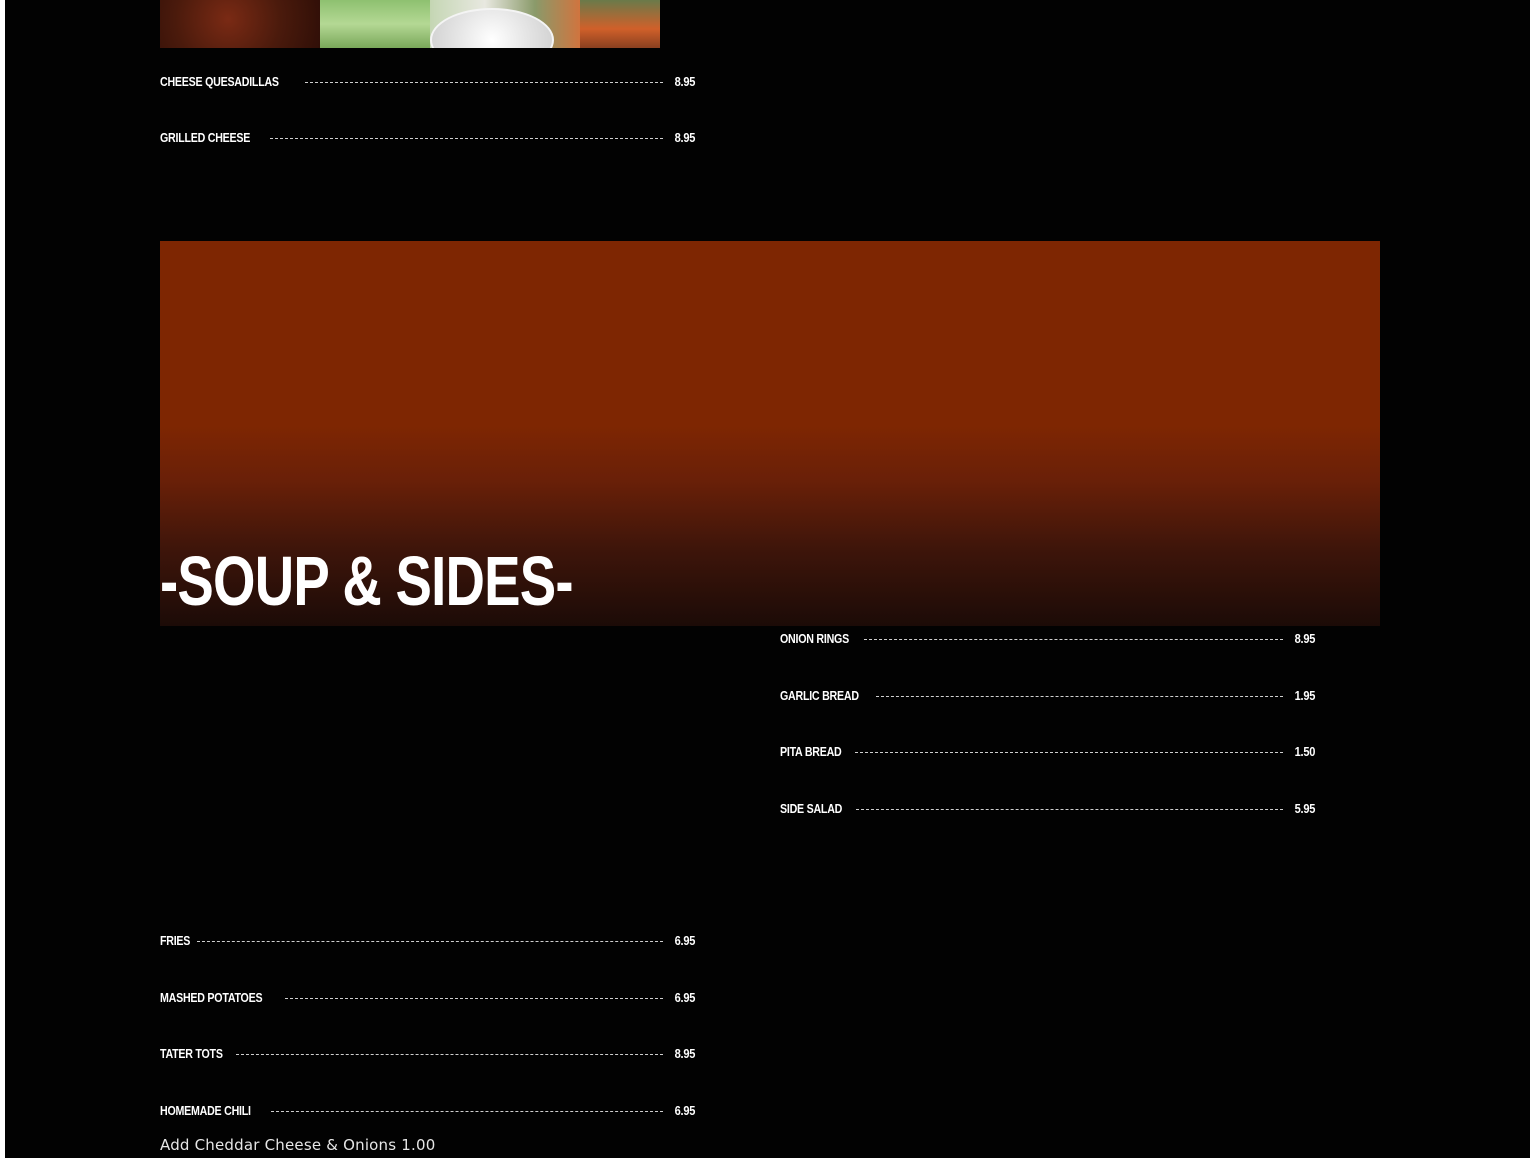 The width and height of the screenshot is (1530, 1170). What do you see at coordinates (819, 695) in the screenshot?
I see `menu-item-name: GARLIC BREAD` at bounding box center [819, 695].